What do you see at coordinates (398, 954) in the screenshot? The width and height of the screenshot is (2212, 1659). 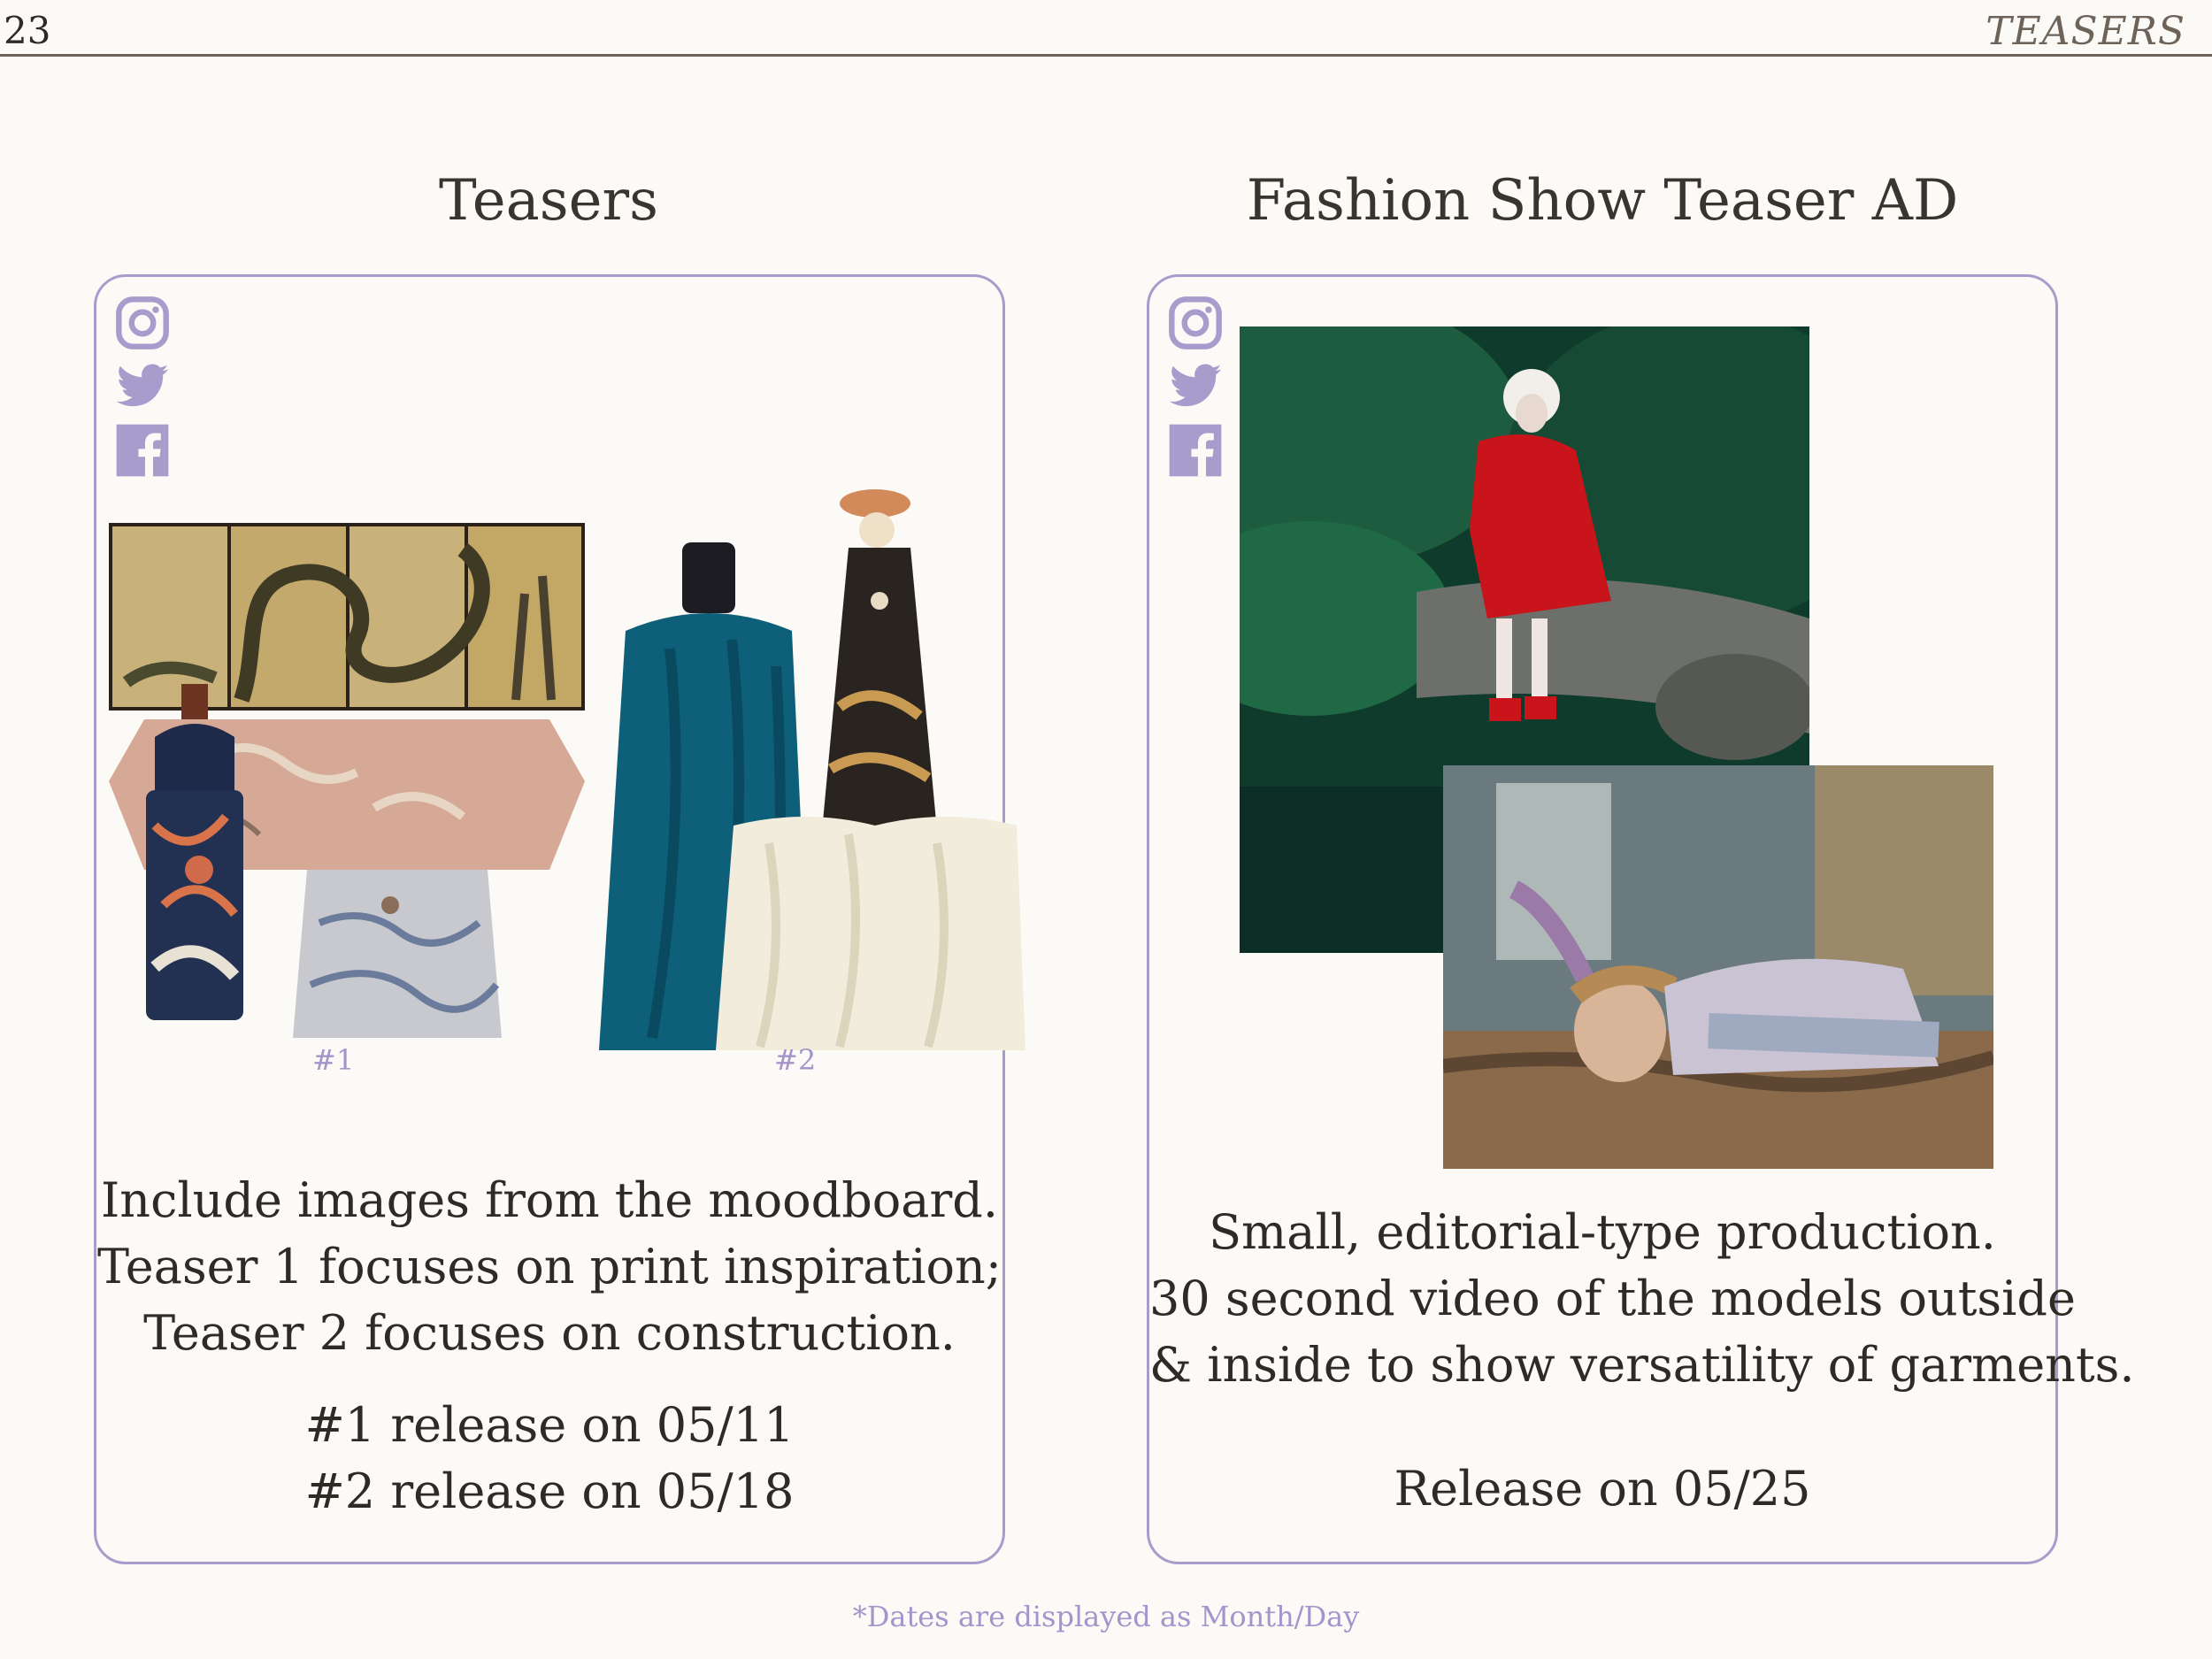 I see `embroidered-skirt-image` at bounding box center [398, 954].